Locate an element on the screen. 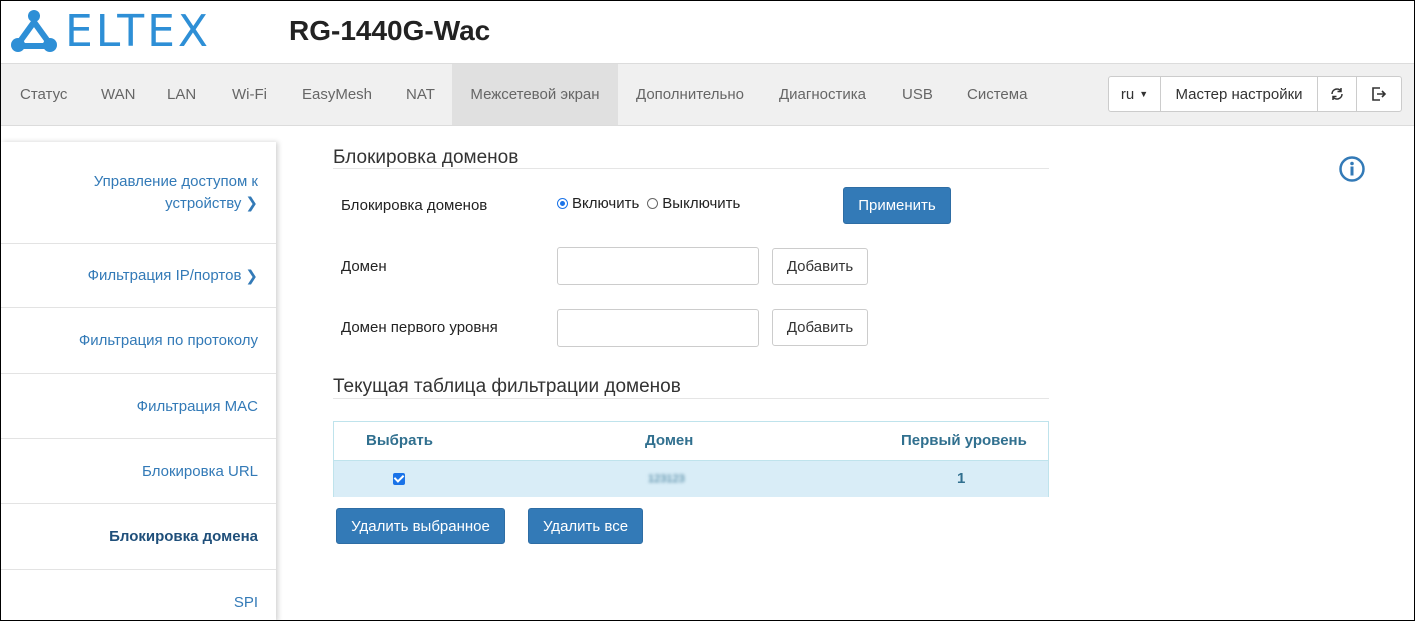 The width and height of the screenshot is (1415, 621). domain-input is located at coordinates (658, 266).